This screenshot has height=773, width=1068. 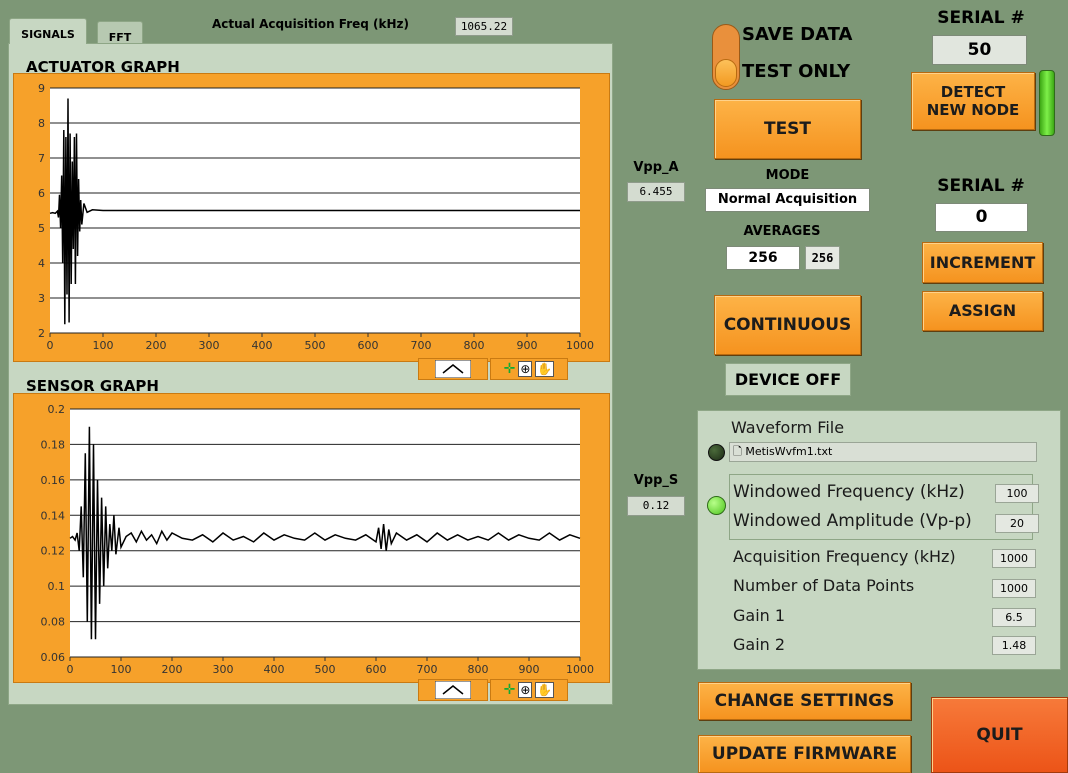 What do you see at coordinates (1017, 523) in the screenshot?
I see `windowed-amp-value: 20` at bounding box center [1017, 523].